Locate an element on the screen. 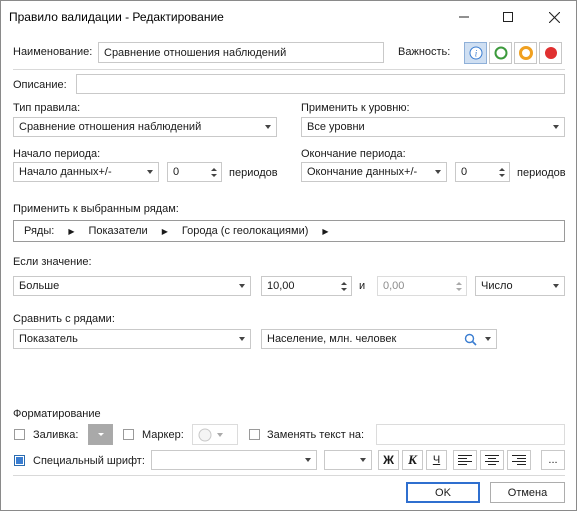  period-start-select: Начало данных+/- is located at coordinates (86, 172).